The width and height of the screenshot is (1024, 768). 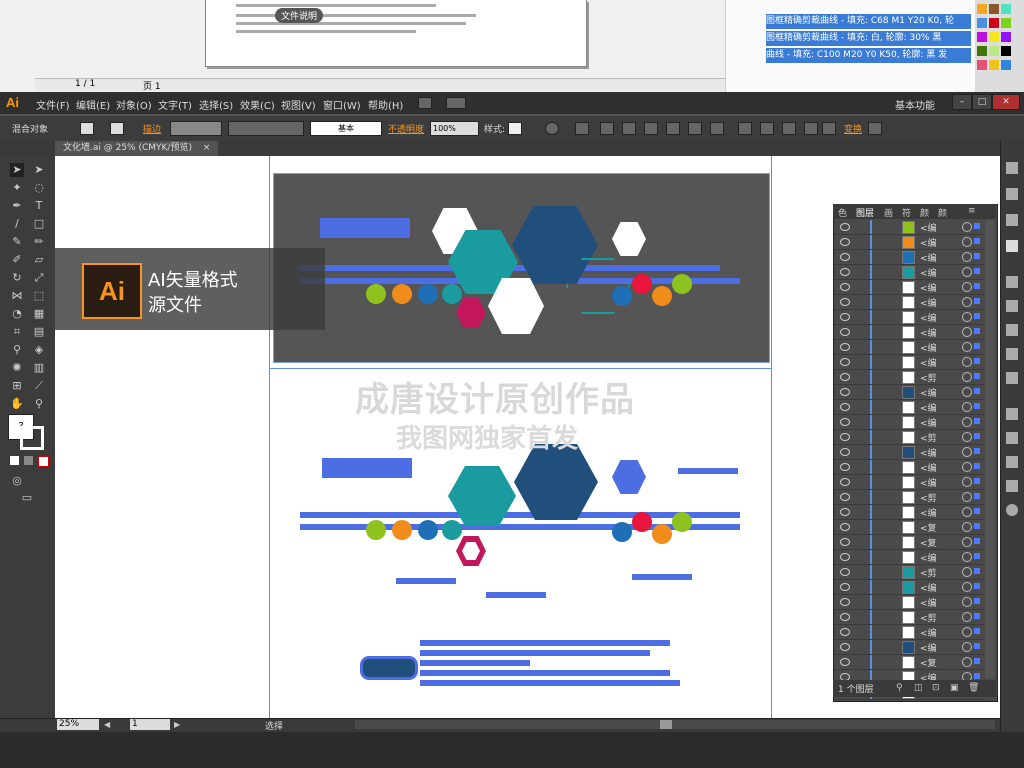 What do you see at coordinates (918, 688) in the screenshot?
I see `make-clipping-mask-icon: ◫` at bounding box center [918, 688].